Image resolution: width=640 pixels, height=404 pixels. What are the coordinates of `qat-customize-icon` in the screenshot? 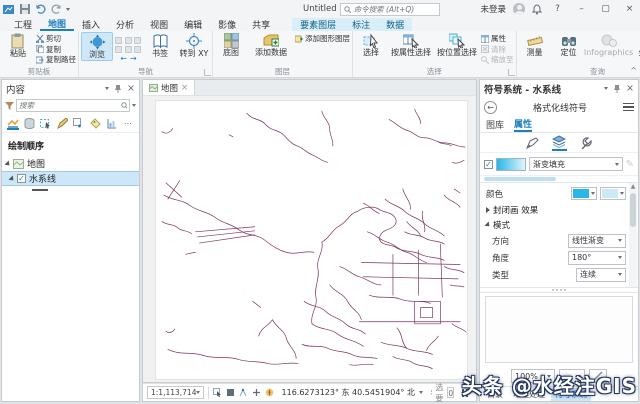 It's located at (68, 9).